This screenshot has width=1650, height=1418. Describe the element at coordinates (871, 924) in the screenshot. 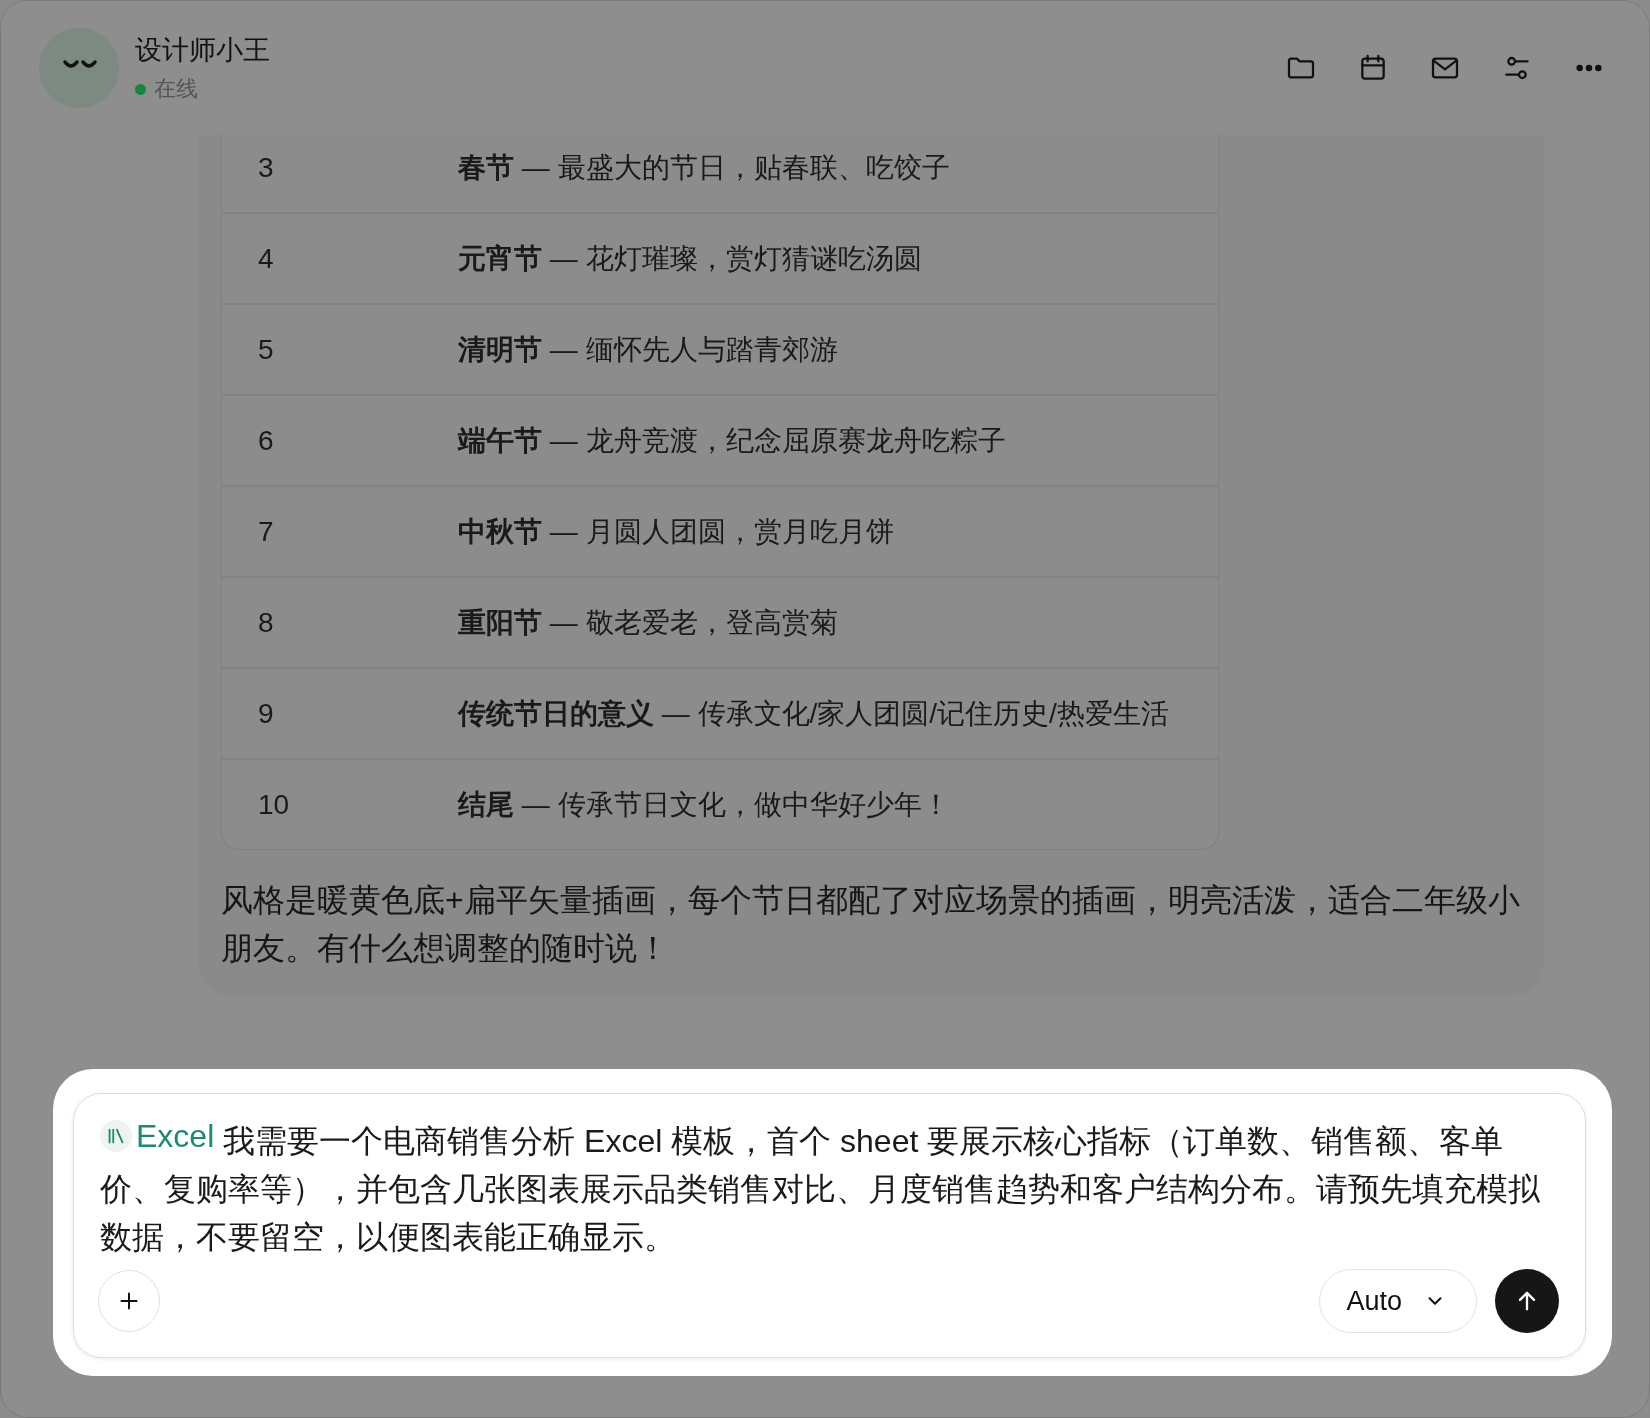

I see `message-text: 风格是暖黄色底+扁平矢量插画，每个节日都配了对应场景的插画，明亮活泼，适合二年级小朋友。有什么想调整的随时说！` at that location.